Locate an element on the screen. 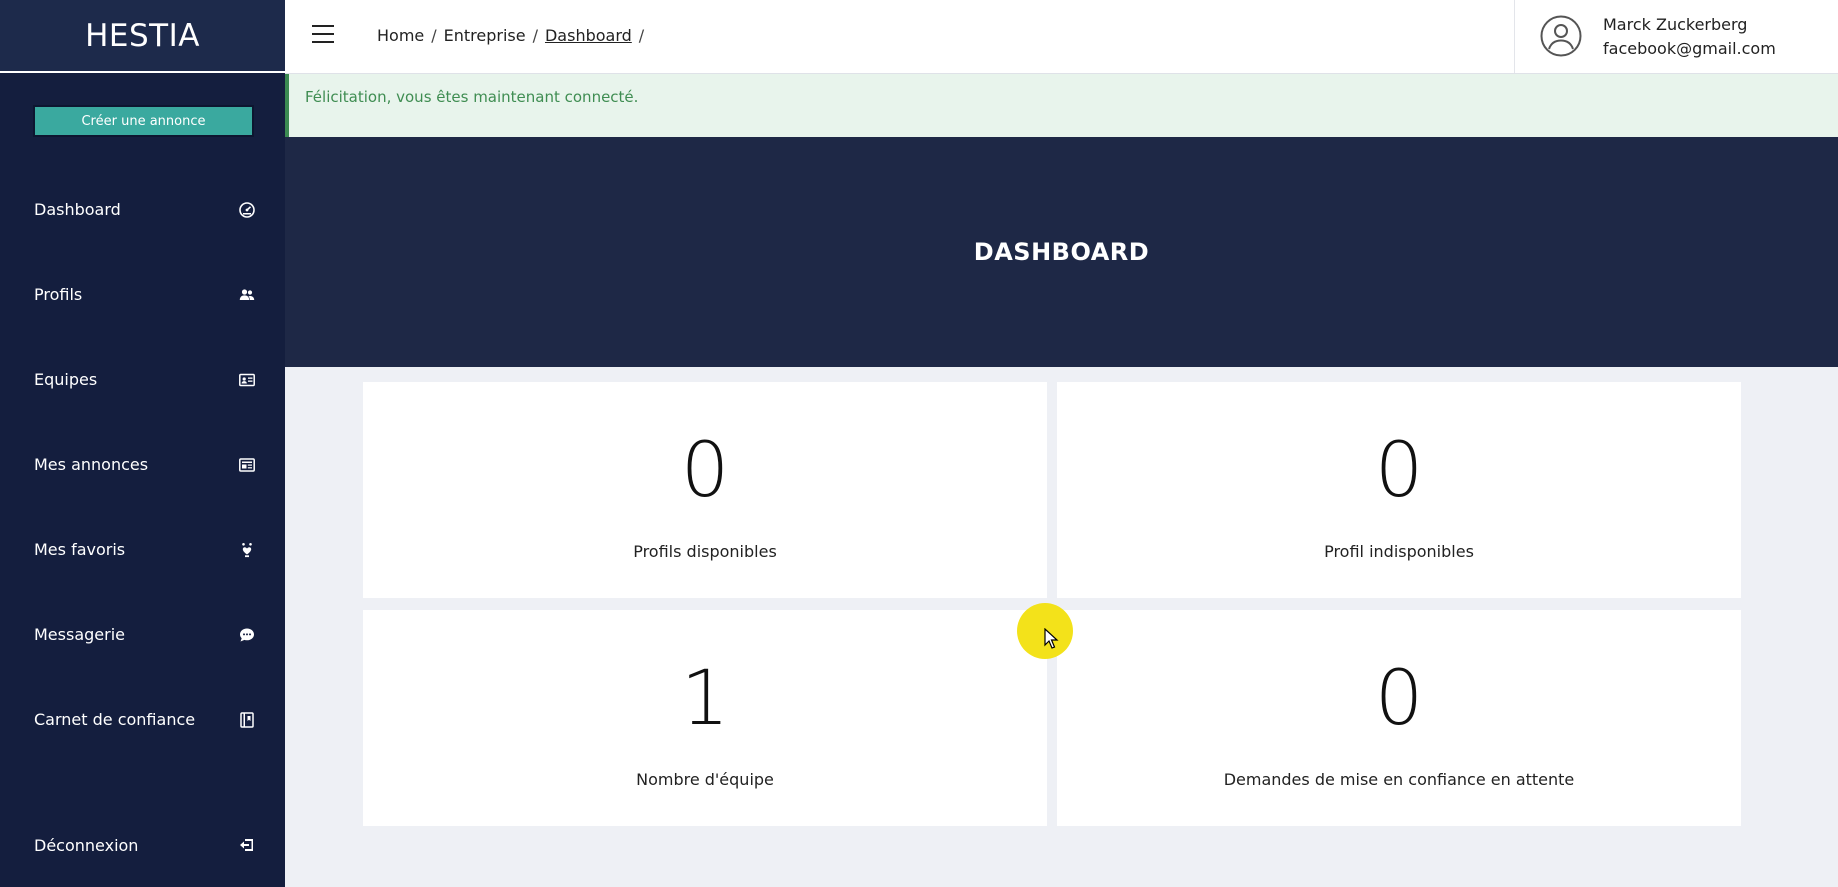  avatar-icon is located at coordinates (1561, 36).